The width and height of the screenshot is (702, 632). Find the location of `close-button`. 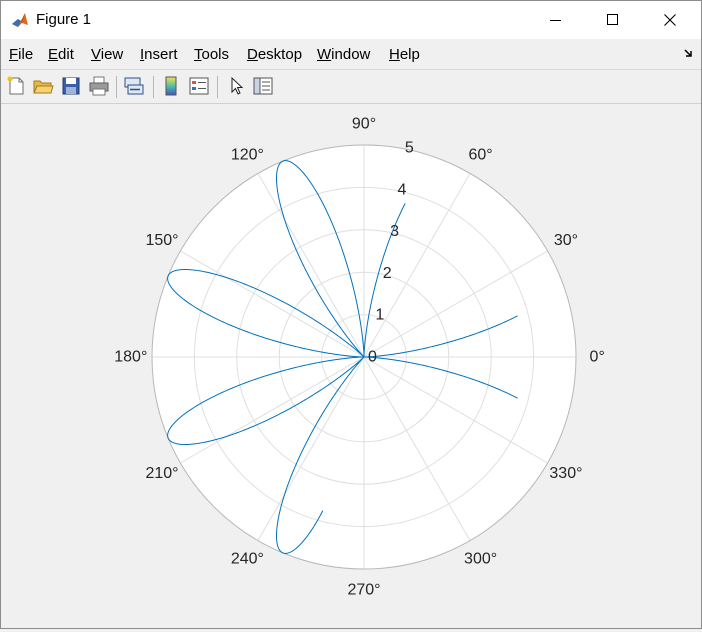

close-button is located at coordinates (670, 20).